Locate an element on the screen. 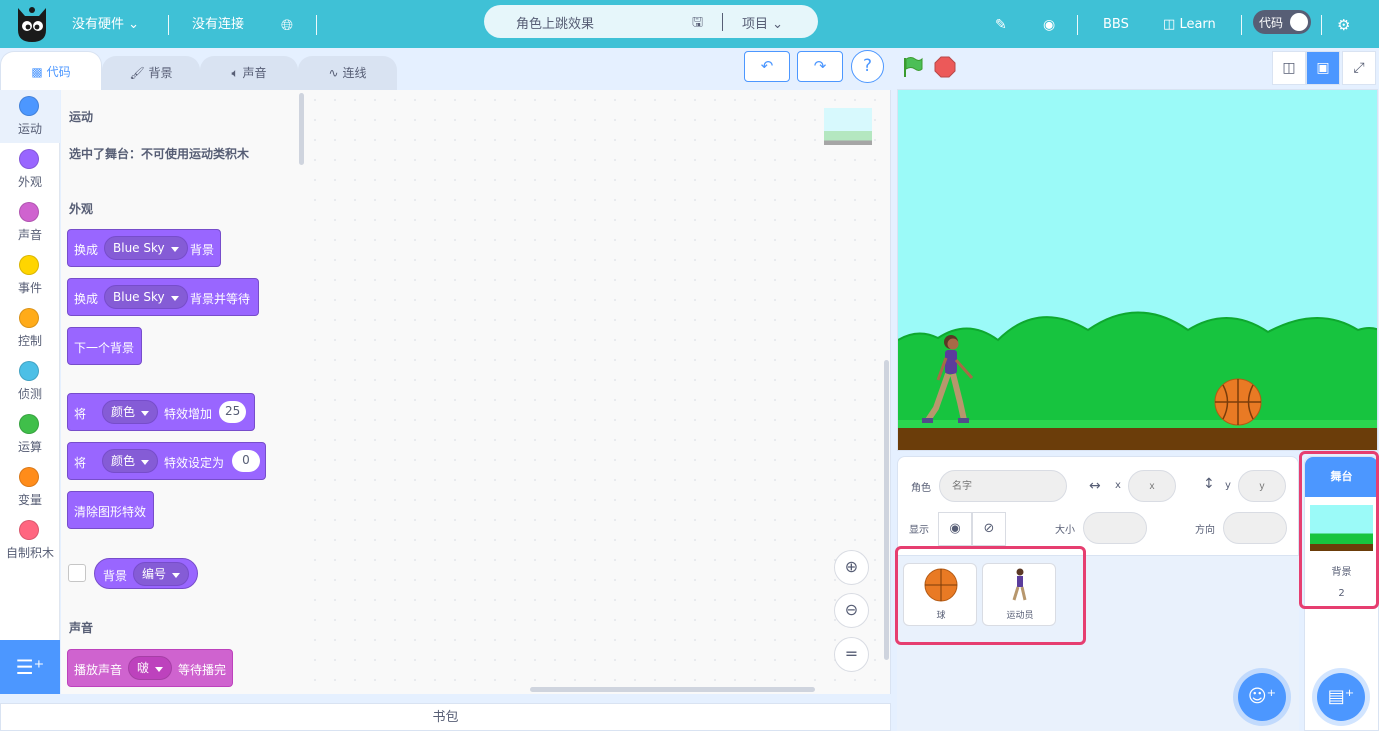 Image resolution: width=1379 pixels, height=731 pixels. settings-gear-icon: ⚙︎ is located at coordinates (1343, 24).